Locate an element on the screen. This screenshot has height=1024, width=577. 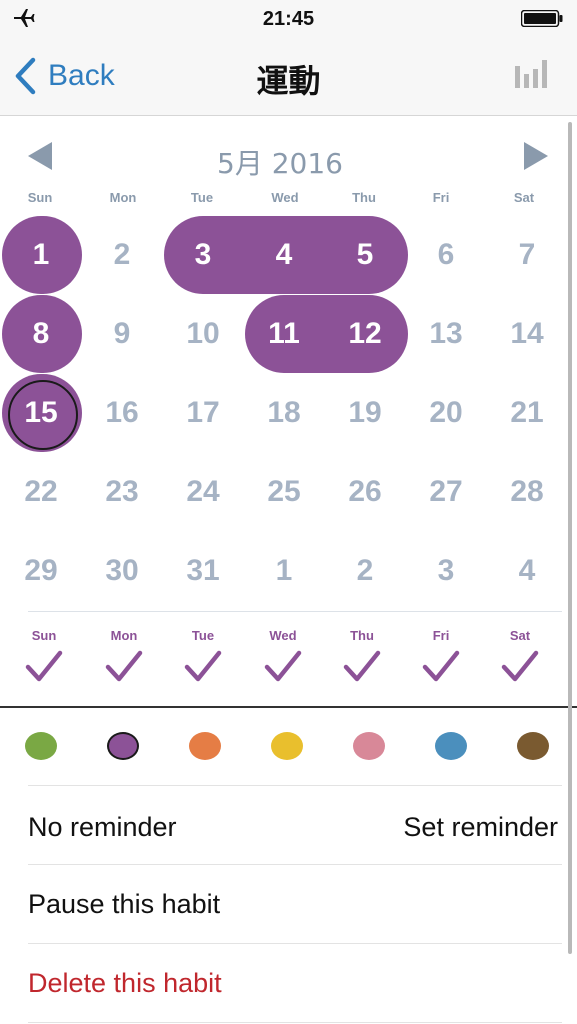
reminder-row: No reminder Set reminder is located at coordinates (293, 827).